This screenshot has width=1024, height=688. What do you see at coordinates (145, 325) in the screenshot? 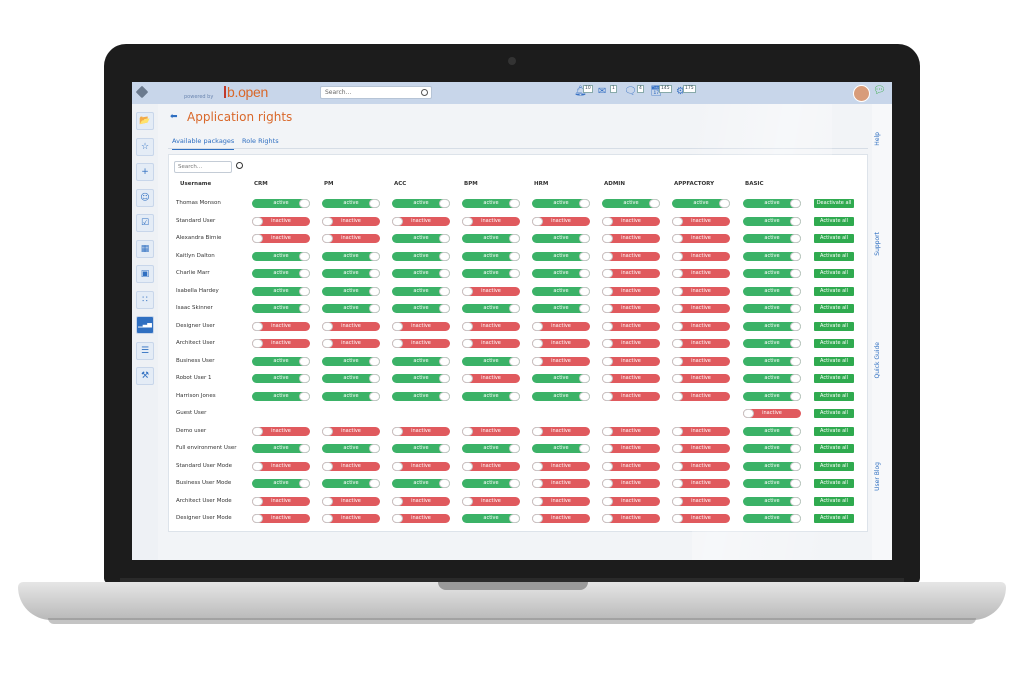
I see `sidebar-chart-icon: ▁▃▅` at bounding box center [145, 325].